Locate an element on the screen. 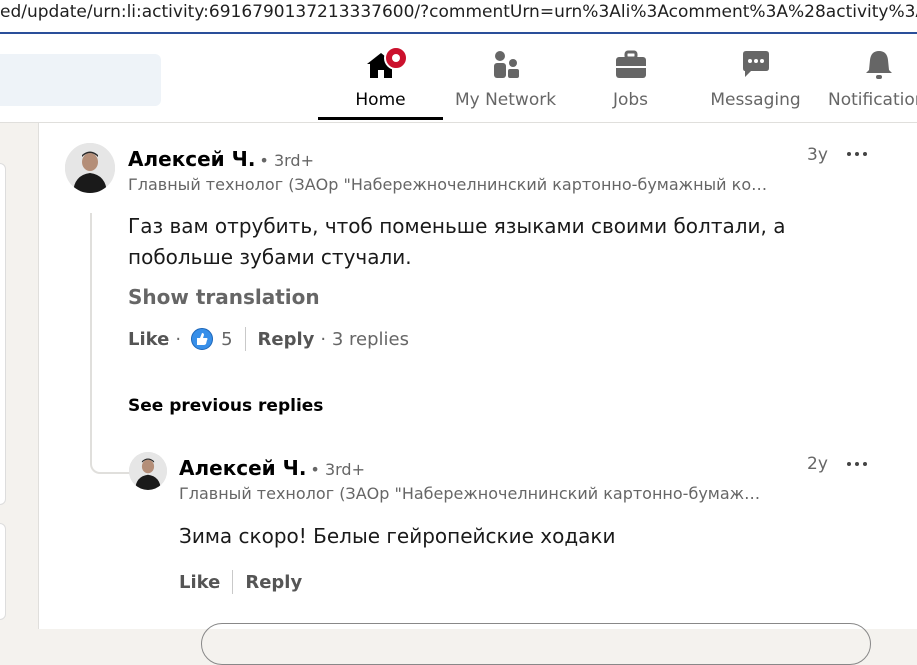 The width and height of the screenshot is (917, 665). nav-messaging-label: Messaging is located at coordinates (755, 100).